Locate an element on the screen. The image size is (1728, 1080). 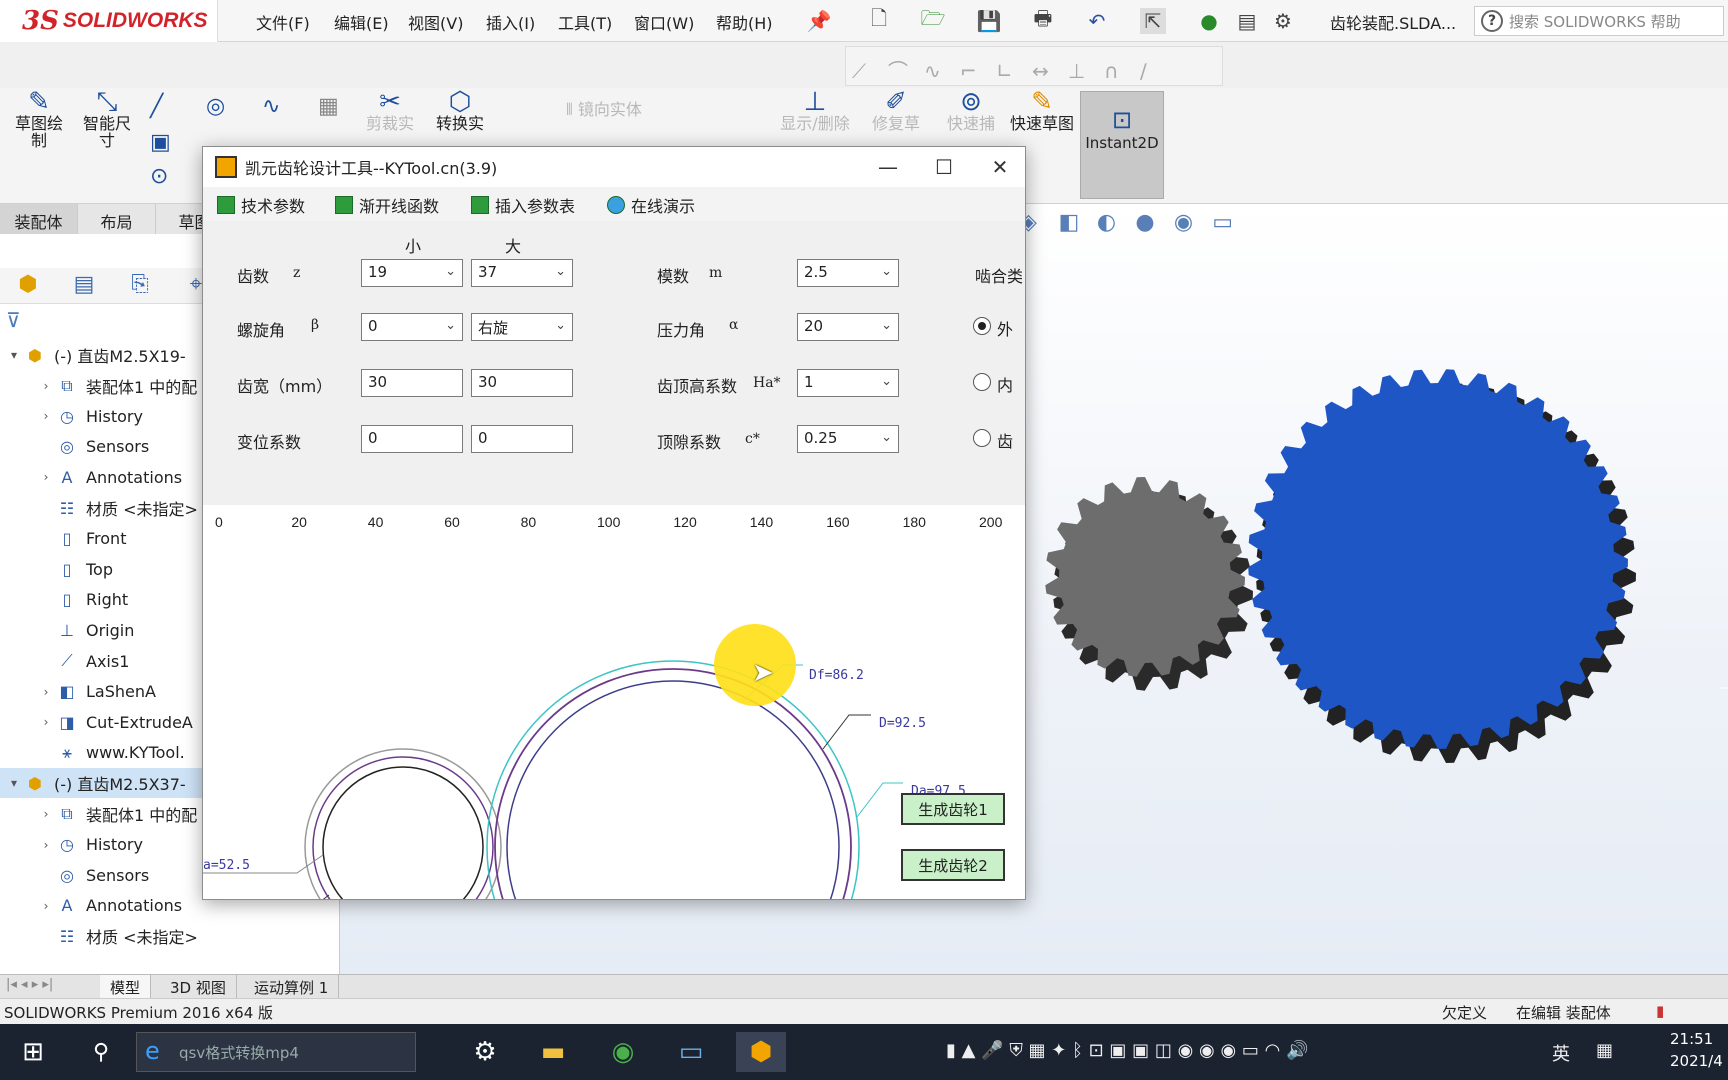
teeth-small-select: 19 ⌄ is located at coordinates (412, 273).